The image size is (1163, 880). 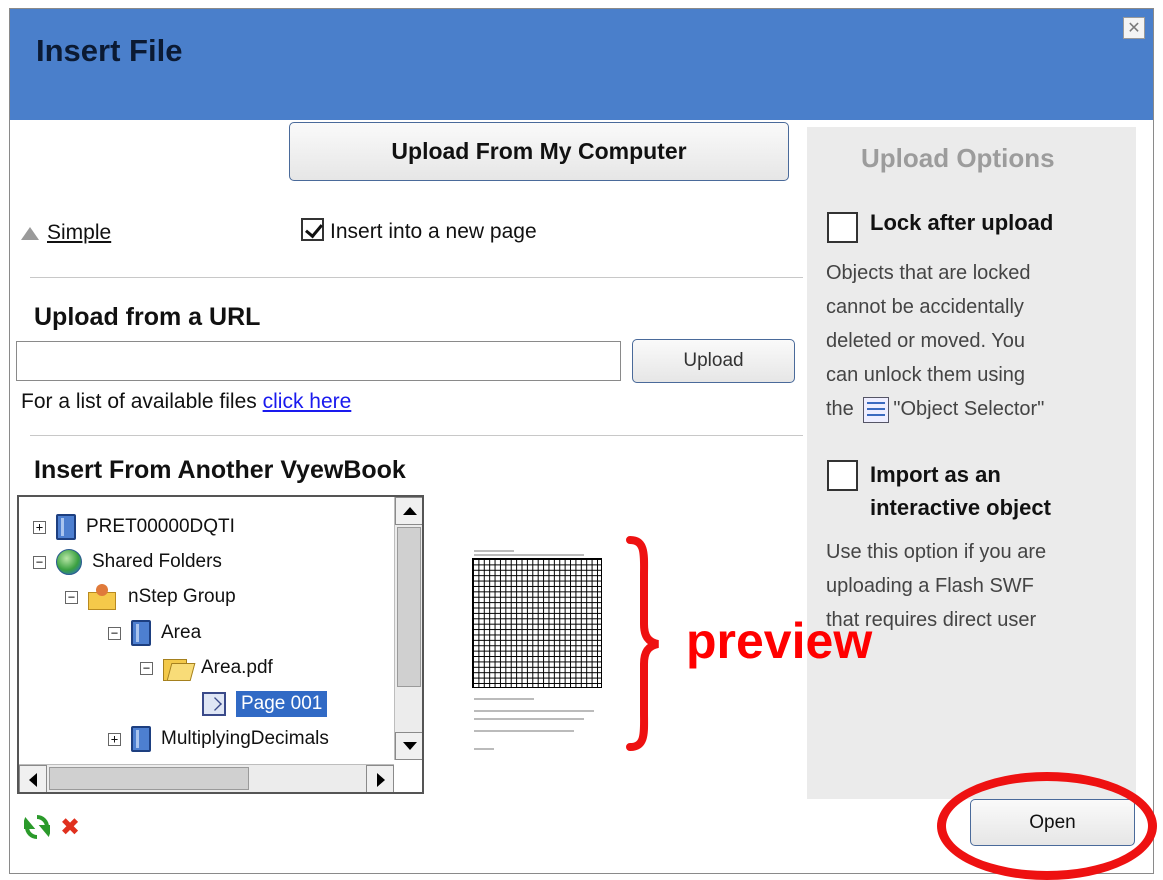 What do you see at coordinates (157, 561) in the screenshot?
I see `tree-item-label: Shared Folders` at bounding box center [157, 561].